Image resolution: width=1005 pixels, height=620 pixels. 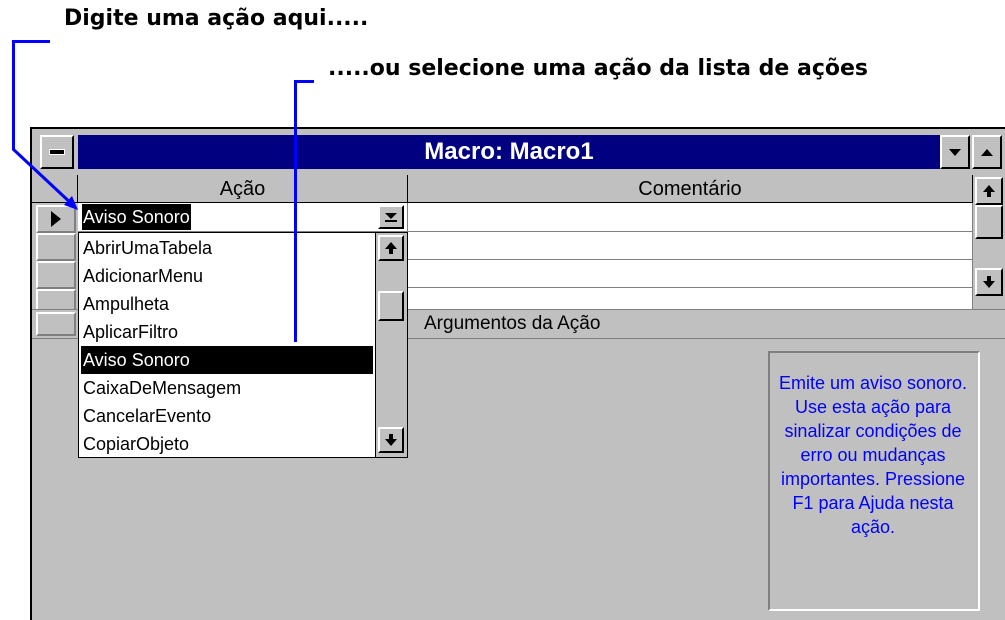 I want to click on window-title: Macro: Macro1, so click(x=509, y=152).